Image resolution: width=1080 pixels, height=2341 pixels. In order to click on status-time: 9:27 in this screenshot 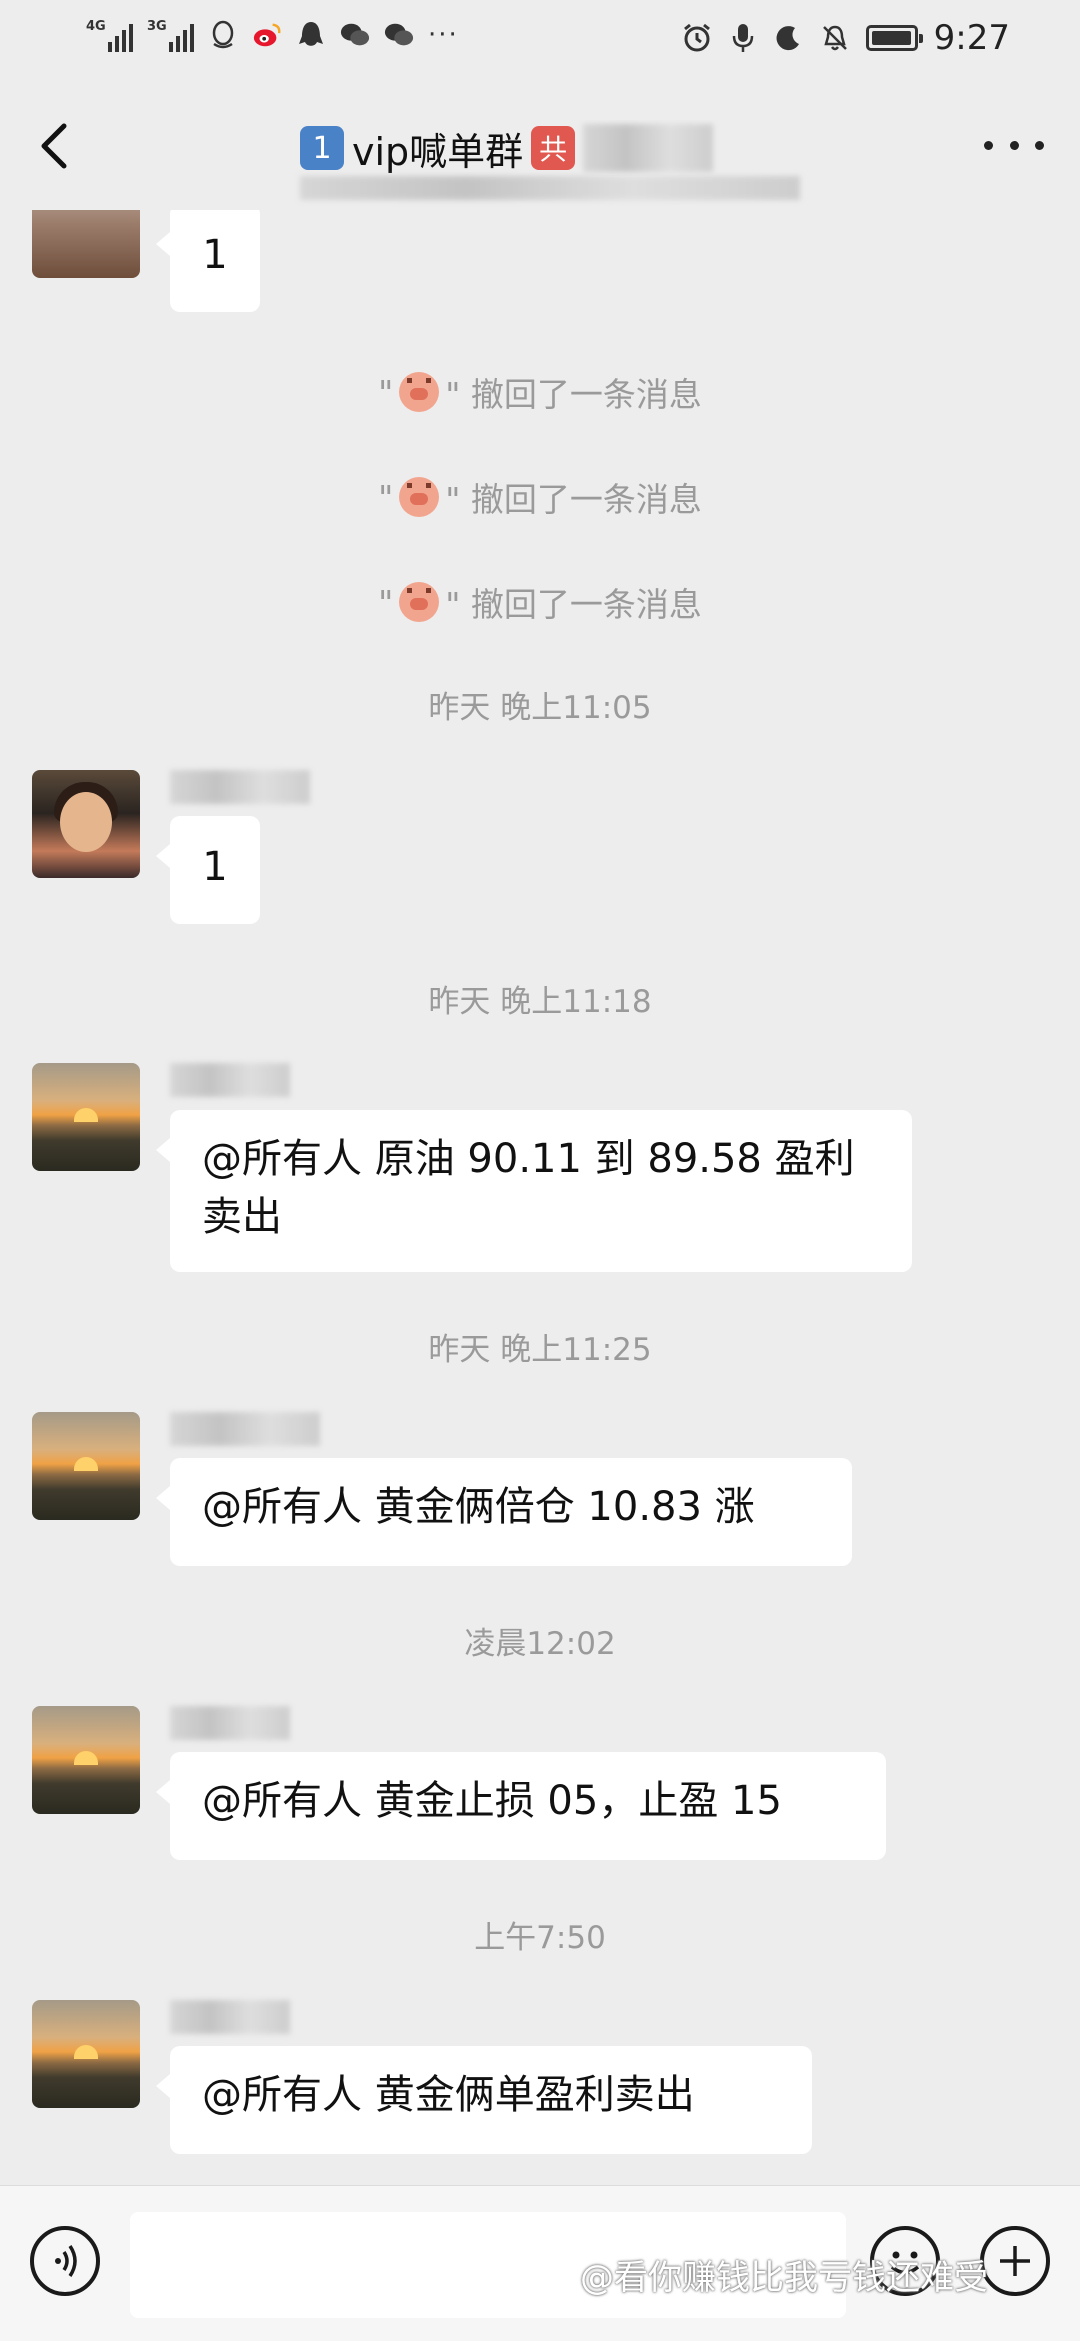, I will do `click(971, 38)`.